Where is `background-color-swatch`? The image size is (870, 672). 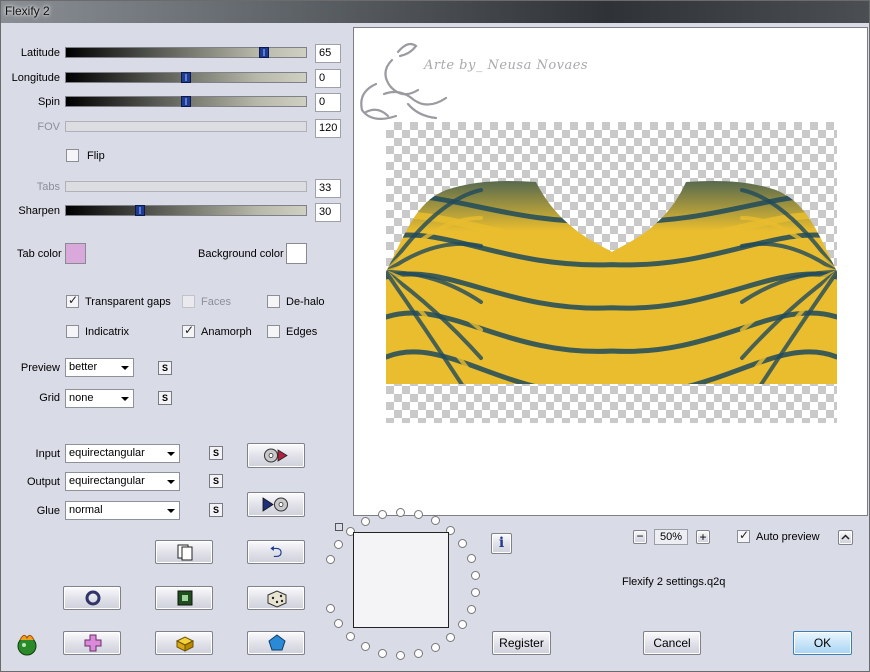 background-color-swatch is located at coordinates (296, 253).